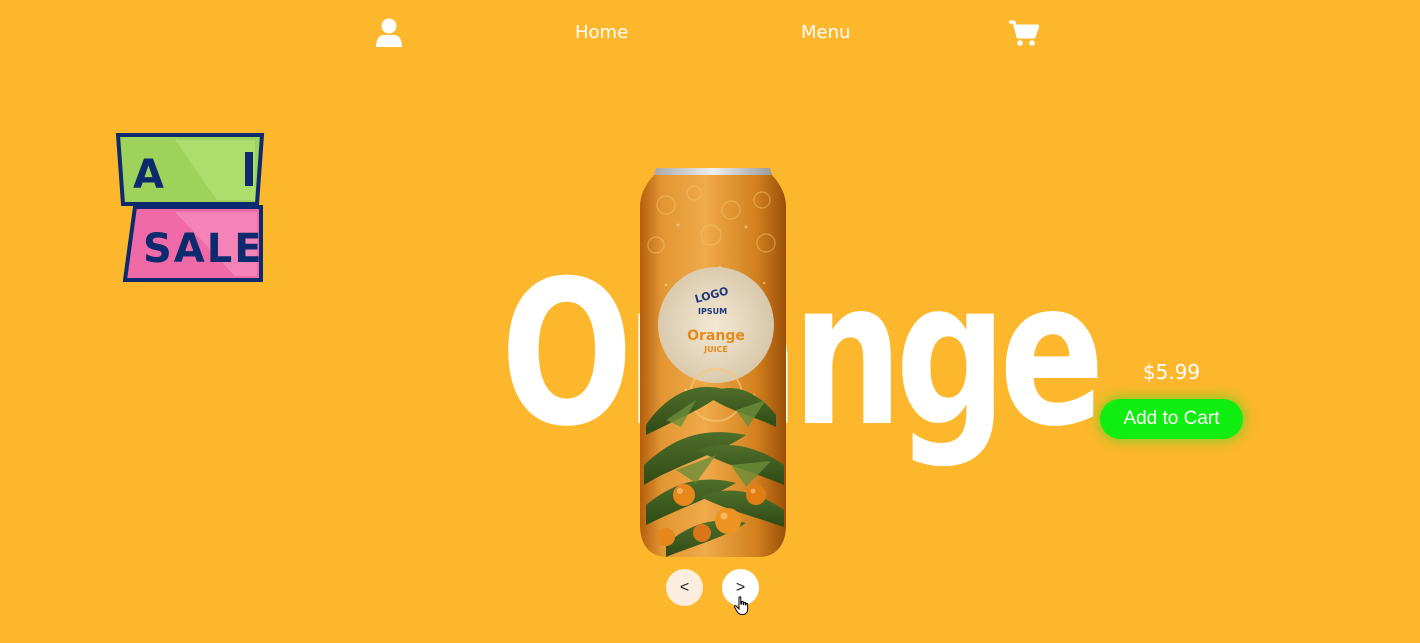 This screenshot has height=643, width=1420. I want to click on can-type-text: JUICE, so click(715, 349).